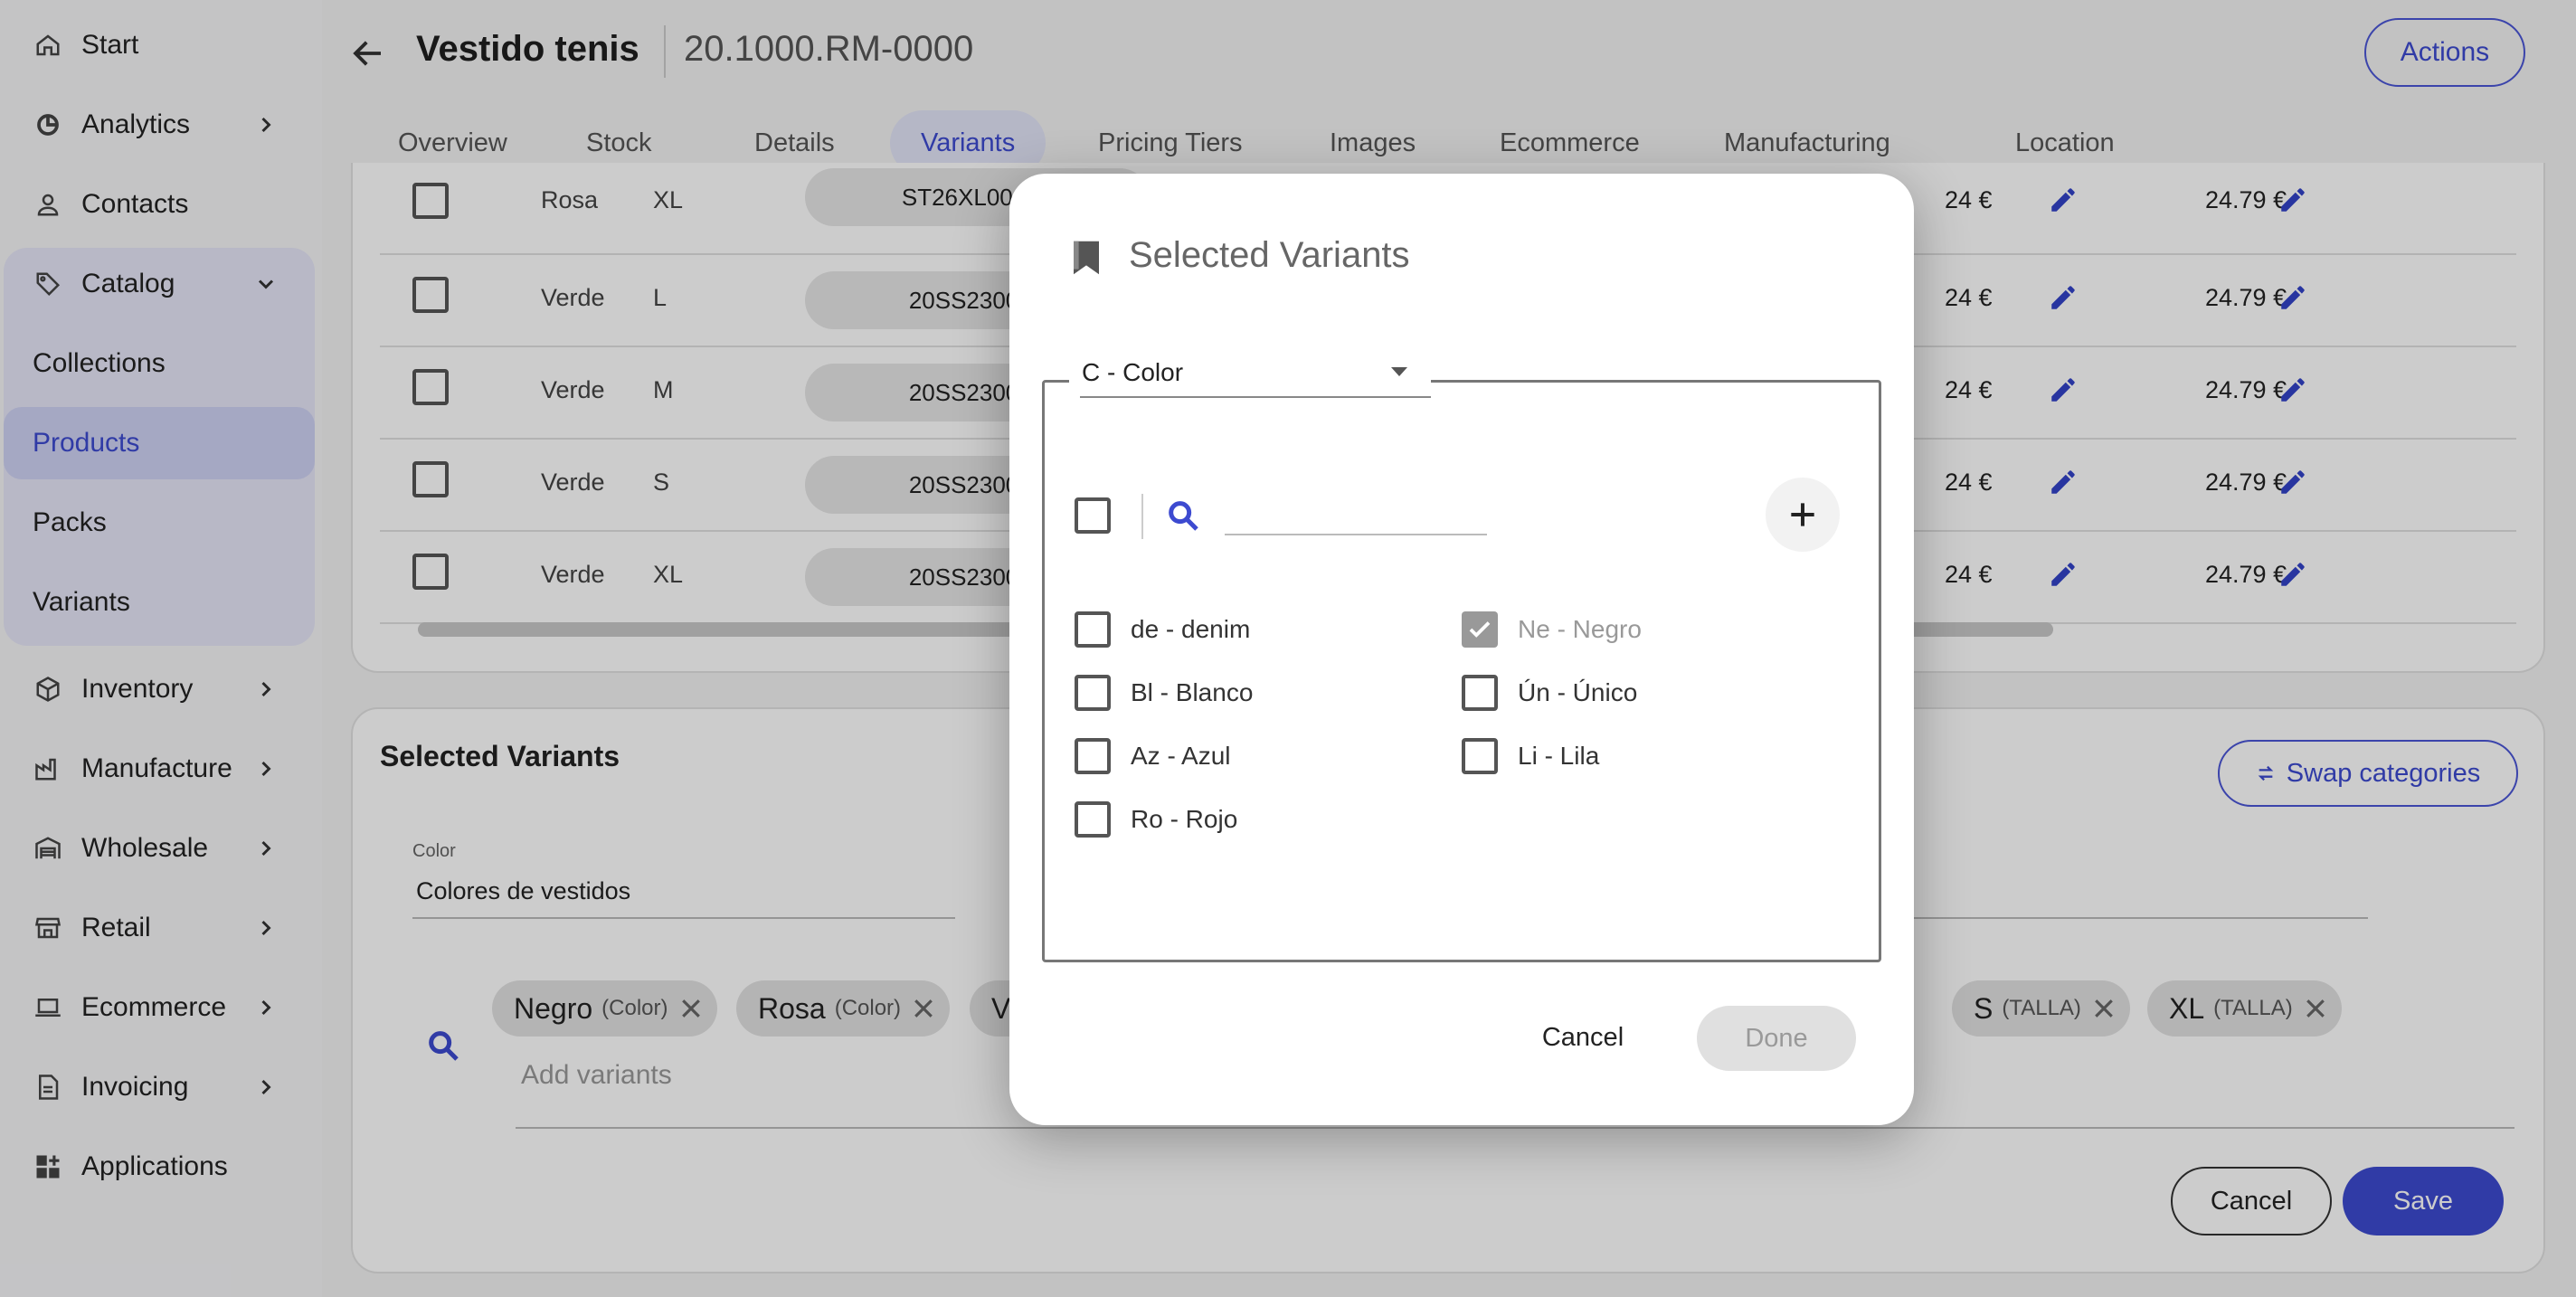 This screenshot has height=1297, width=2576. What do you see at coordinates (1193, 692) in the screenshot?
I see `option-label: Bl - Blanco` at bounding box center [1193, 692].